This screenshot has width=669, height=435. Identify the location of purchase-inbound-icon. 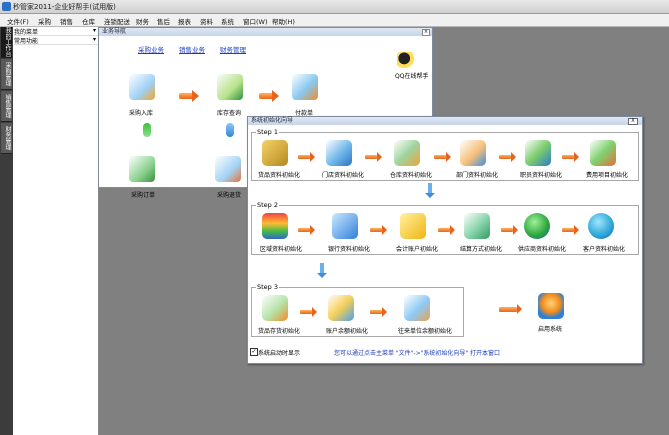
(142, 87).